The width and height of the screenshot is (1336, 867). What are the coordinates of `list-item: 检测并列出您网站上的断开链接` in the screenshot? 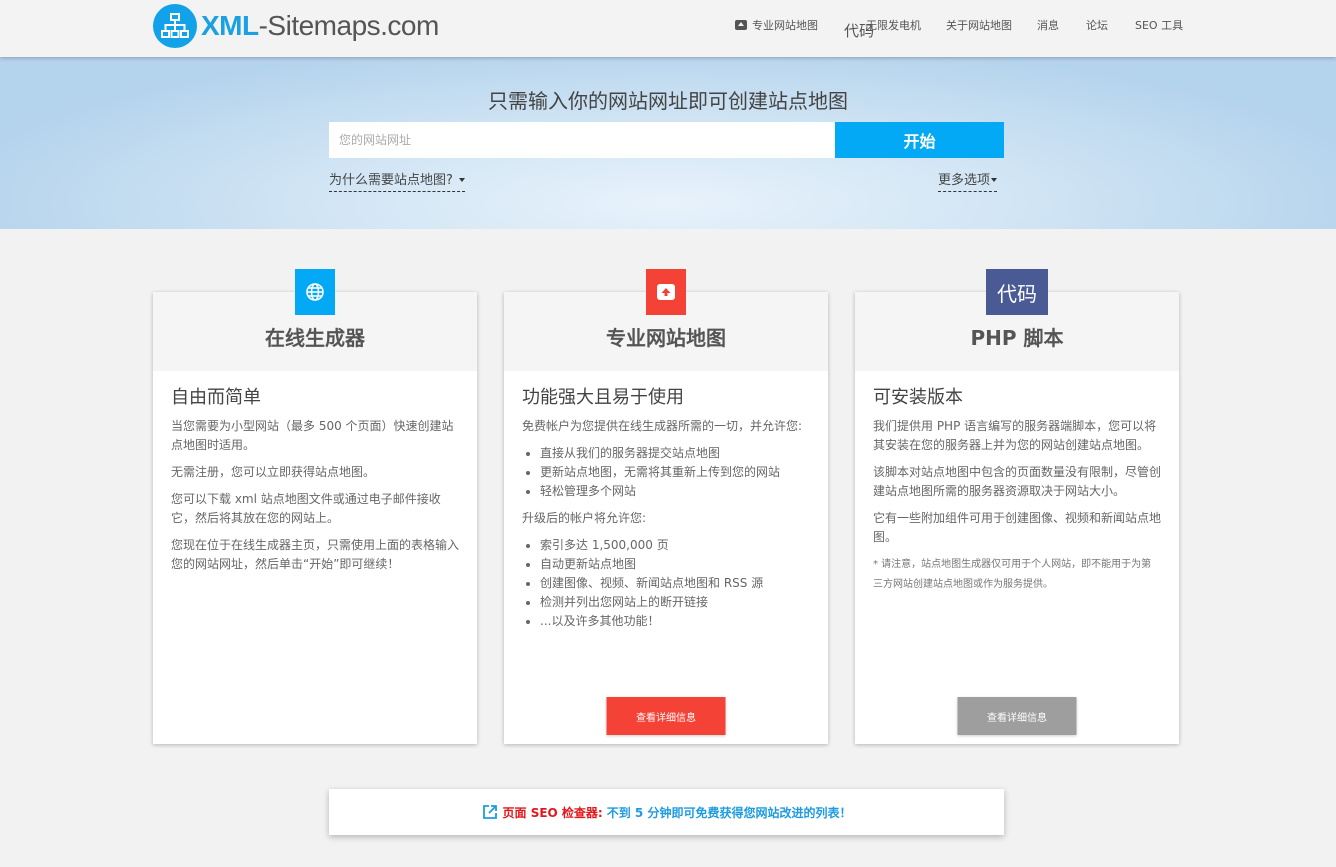 It's located at (675, 602).